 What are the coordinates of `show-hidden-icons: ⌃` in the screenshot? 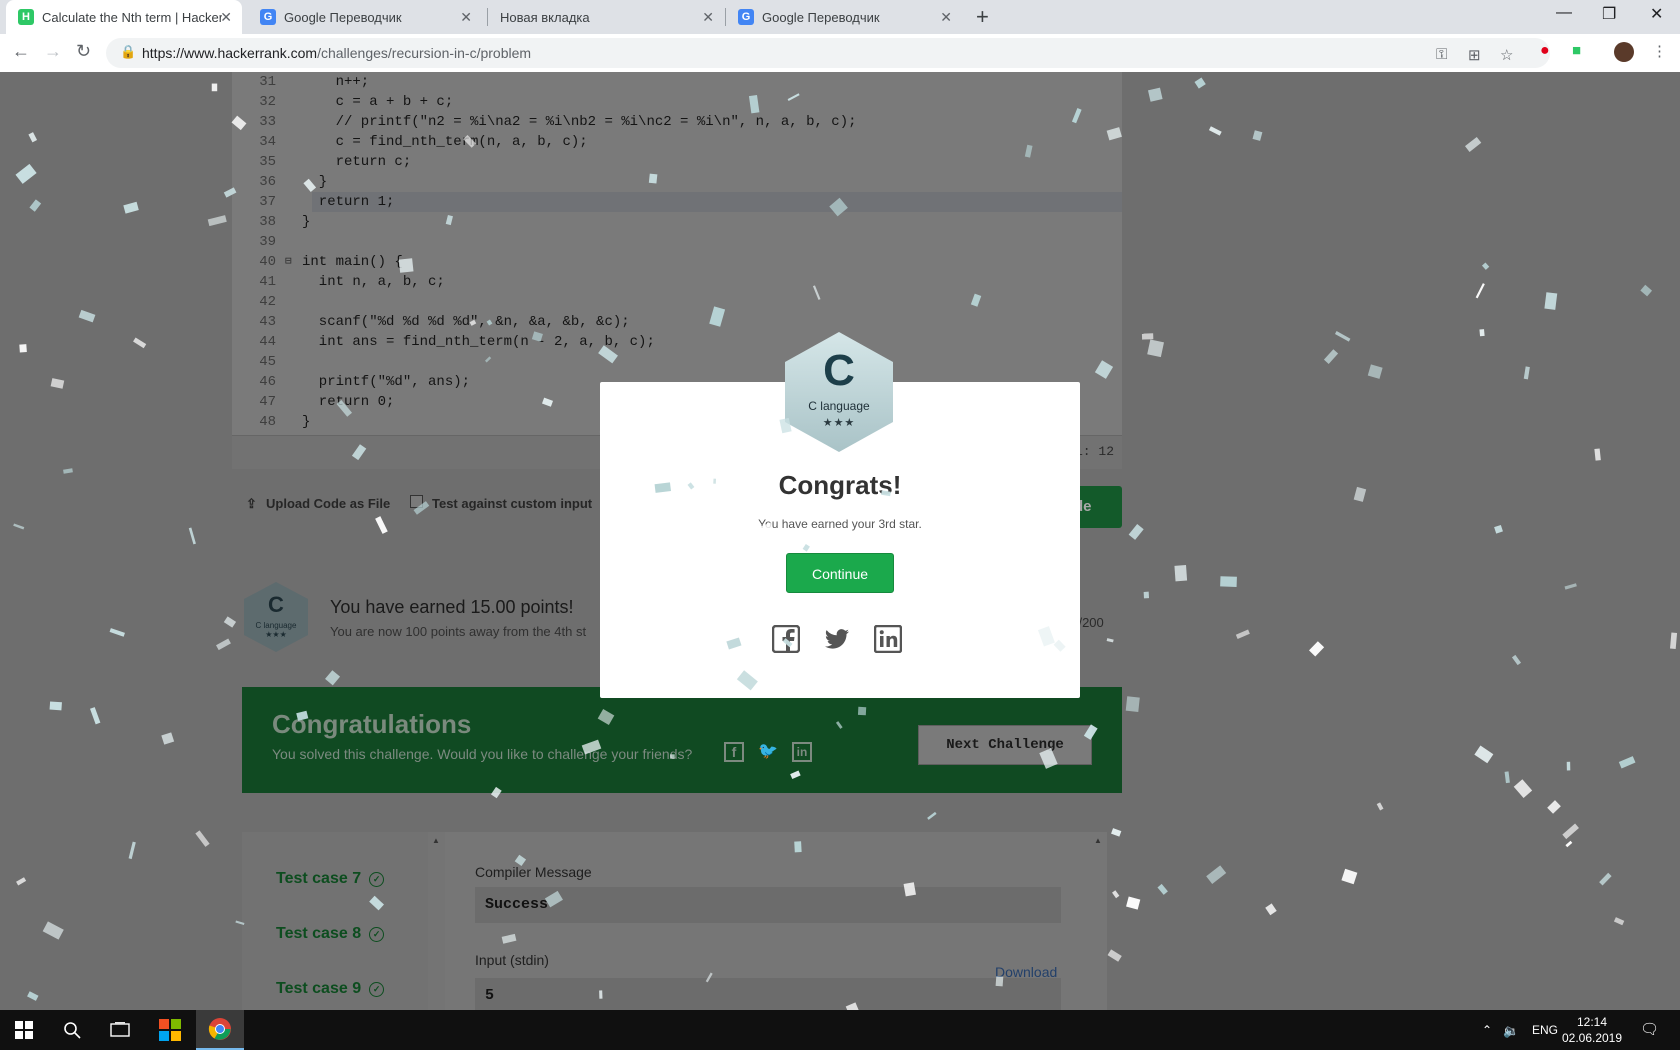 It's located at (1487, 1030).